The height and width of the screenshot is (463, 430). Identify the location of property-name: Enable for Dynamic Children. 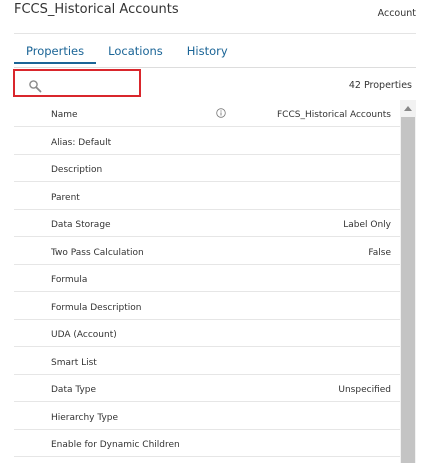
(115, 445).